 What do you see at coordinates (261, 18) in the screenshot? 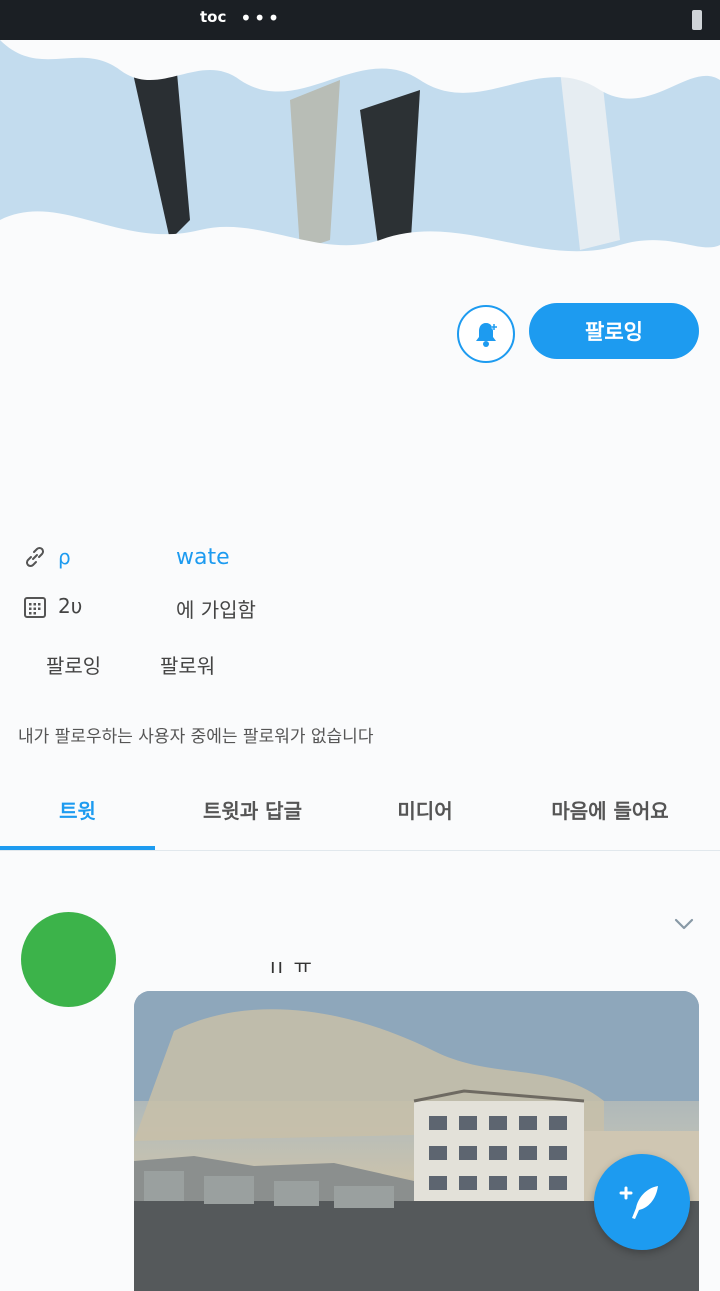
I see `more-icon: •••` at bounding box center [261, 18].